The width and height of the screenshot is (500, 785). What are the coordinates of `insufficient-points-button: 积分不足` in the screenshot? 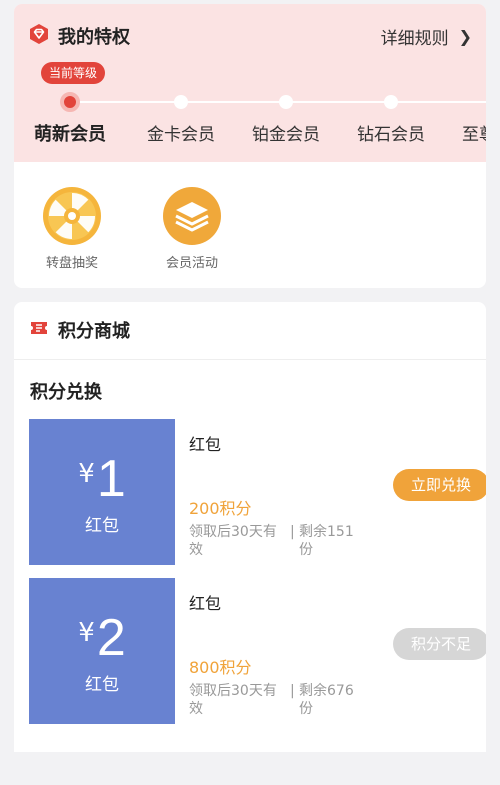 It's located at (439, 644).